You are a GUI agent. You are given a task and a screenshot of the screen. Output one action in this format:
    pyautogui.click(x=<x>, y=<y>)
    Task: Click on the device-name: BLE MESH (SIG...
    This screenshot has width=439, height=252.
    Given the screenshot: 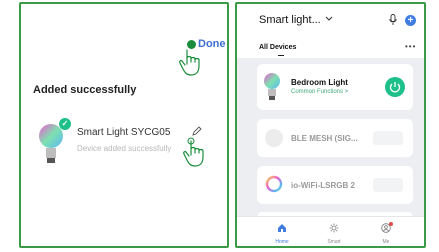 What is the action you would take?
    pyautogui.click(x=324, y=138)
    